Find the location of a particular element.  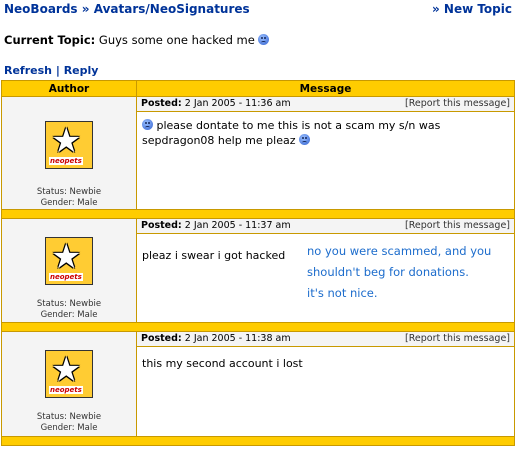

posted-time: 2 Jan 2005 - 11:36 am is located at coordinates (237, 103).